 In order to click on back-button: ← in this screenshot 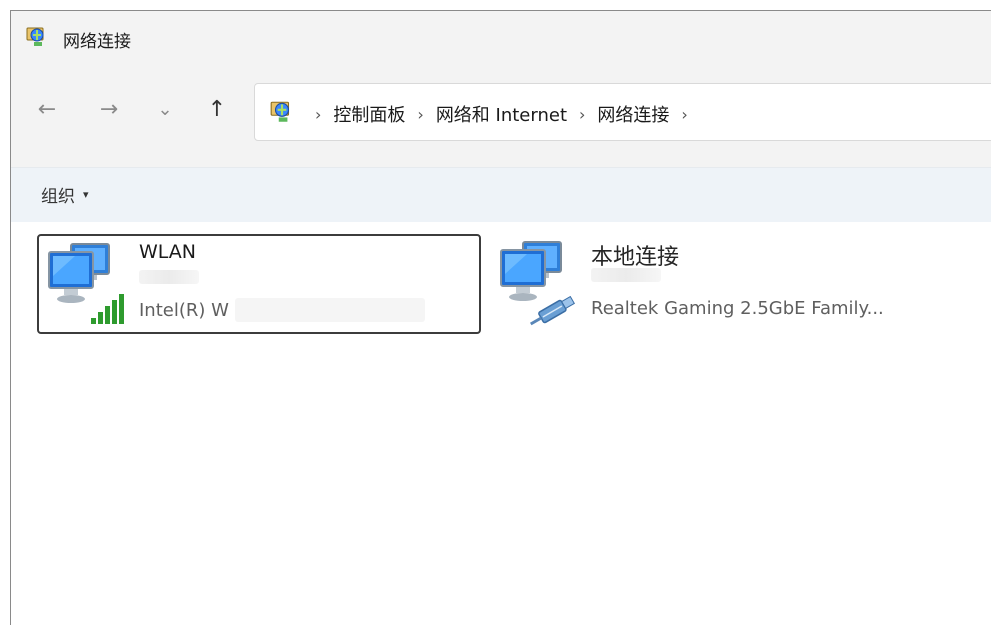, I will do `click(47, 109)`.